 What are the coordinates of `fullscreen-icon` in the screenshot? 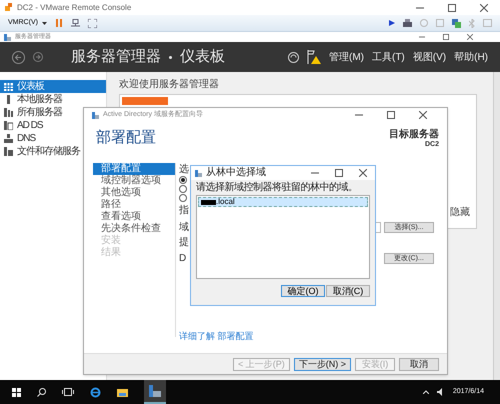 It's located at (92, 23).